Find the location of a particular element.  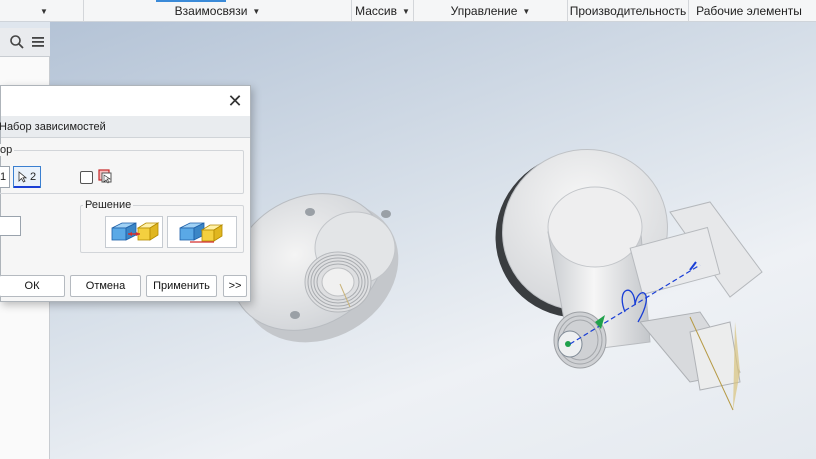

offset-field is located at coordinates (10, 226).